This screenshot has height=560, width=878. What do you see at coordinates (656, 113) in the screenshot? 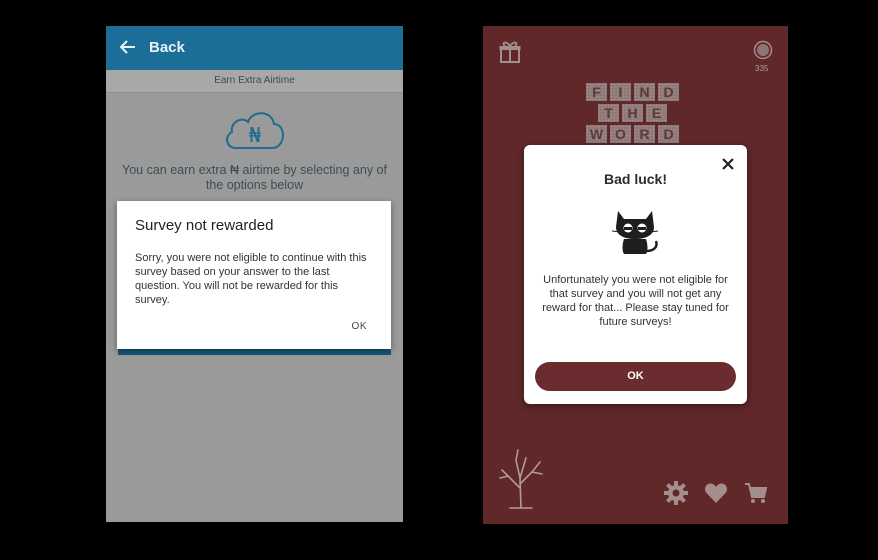
I see `letter-tile: E` at bounding box center [656, 113].